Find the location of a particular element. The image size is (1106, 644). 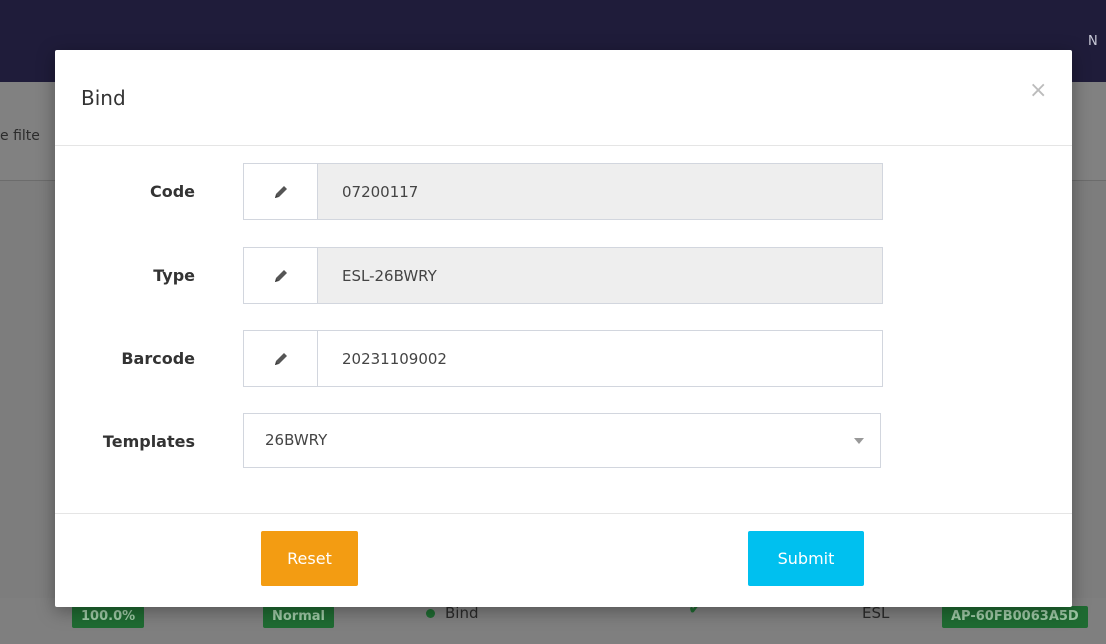

submit-button: Submit is located at coordinates (806, 558).